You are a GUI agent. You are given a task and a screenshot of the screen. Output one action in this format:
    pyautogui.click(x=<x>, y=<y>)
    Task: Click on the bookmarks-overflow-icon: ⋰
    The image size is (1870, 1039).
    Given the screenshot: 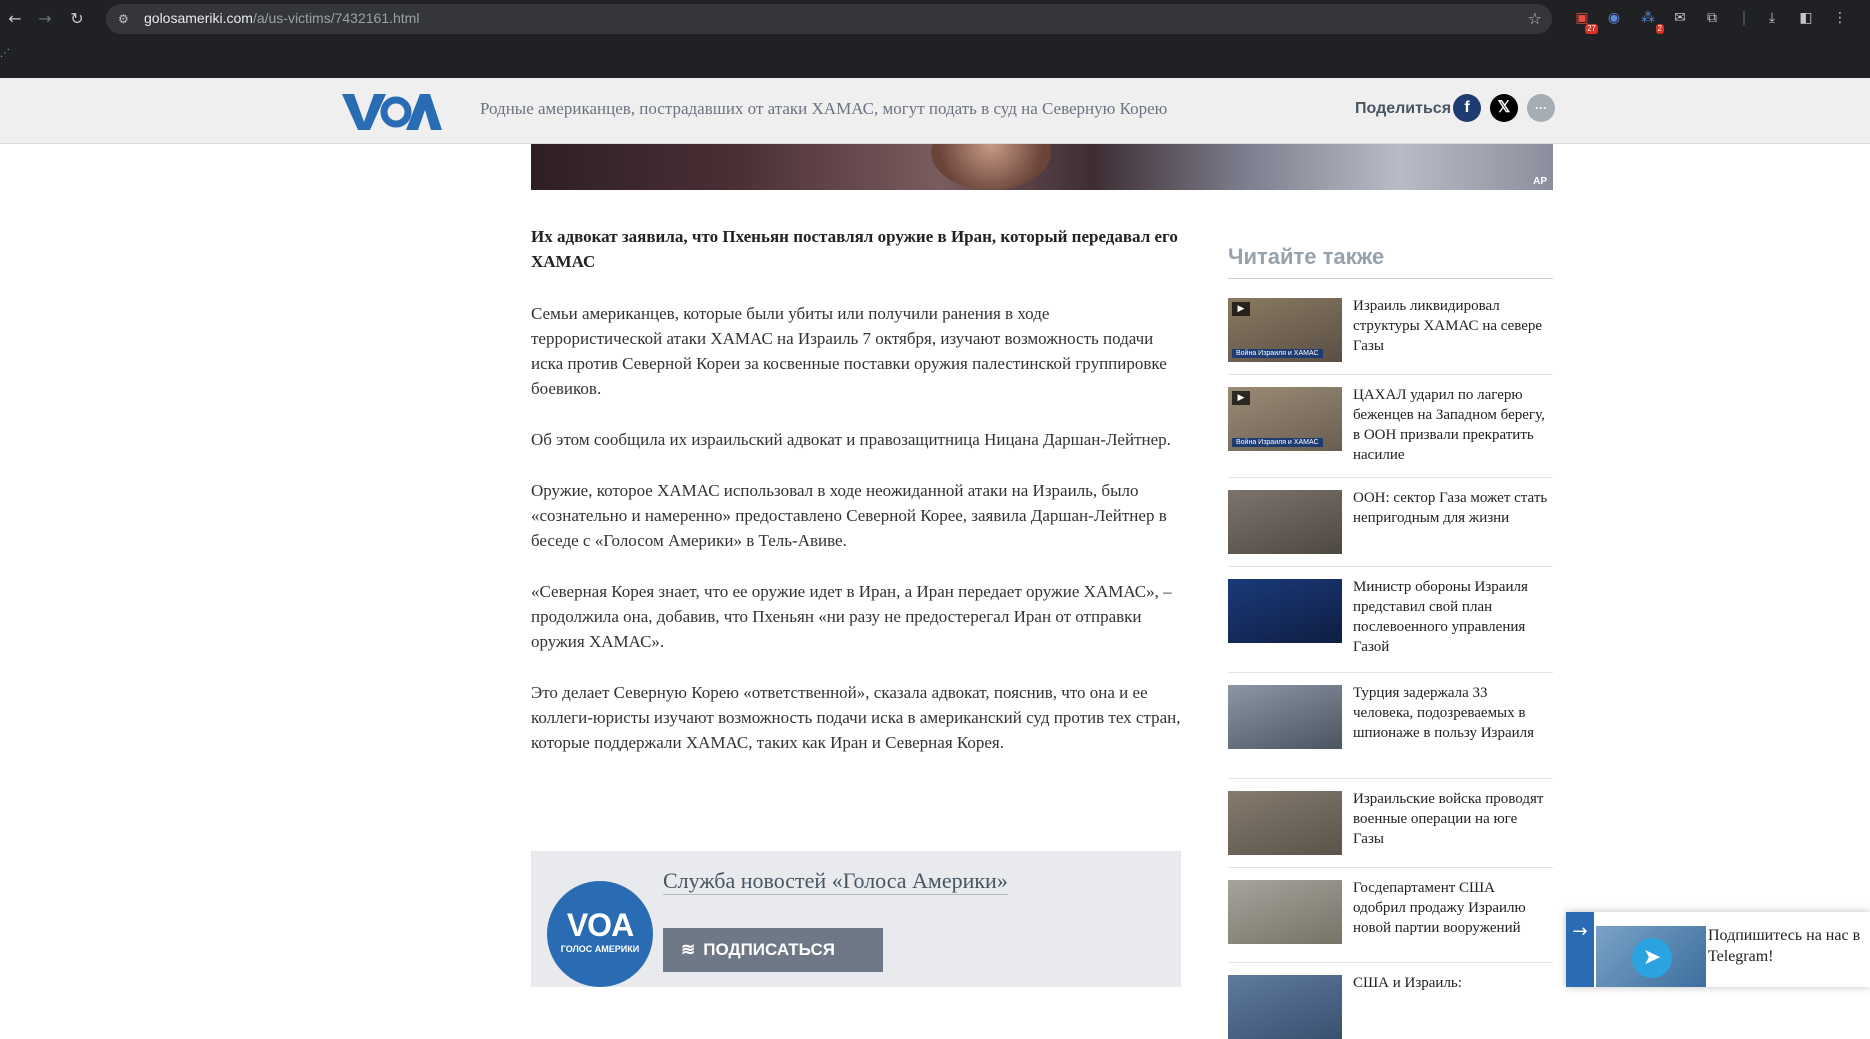 What is the action you would take?
    pyautogui.click(x=5, y=53)
    